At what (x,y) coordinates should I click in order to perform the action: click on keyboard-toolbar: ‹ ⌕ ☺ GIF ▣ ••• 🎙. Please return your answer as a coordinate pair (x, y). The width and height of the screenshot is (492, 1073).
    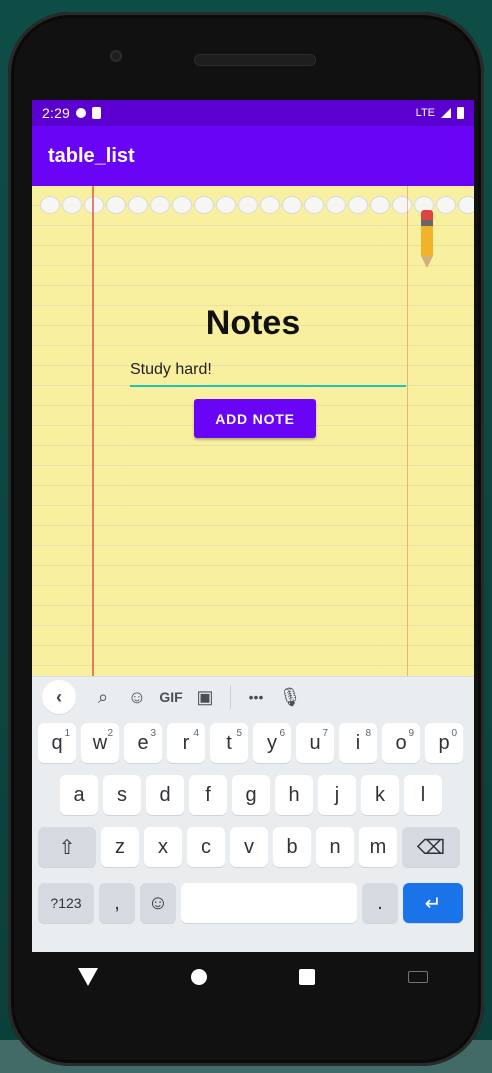
    Looking at the image, I should click on (253, 697).